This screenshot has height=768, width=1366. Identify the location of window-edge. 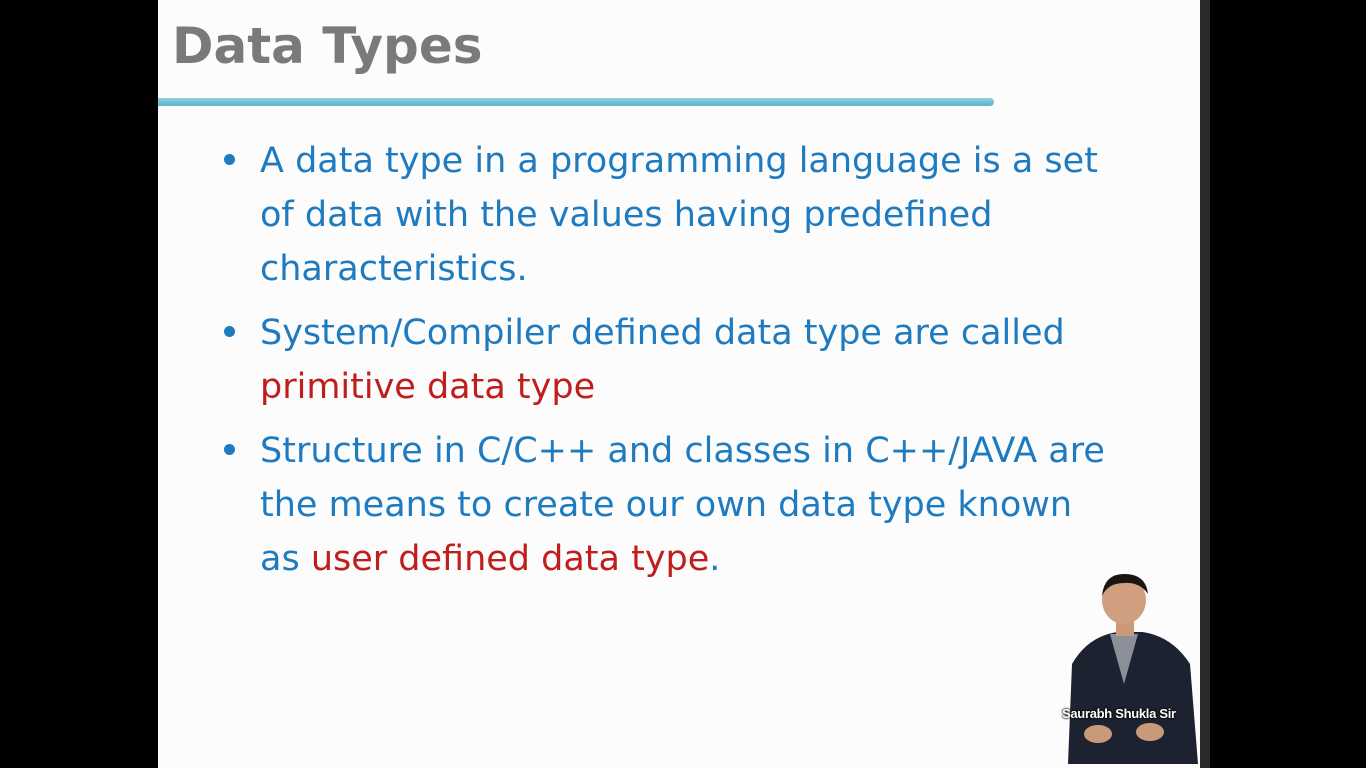
(1205, 384).